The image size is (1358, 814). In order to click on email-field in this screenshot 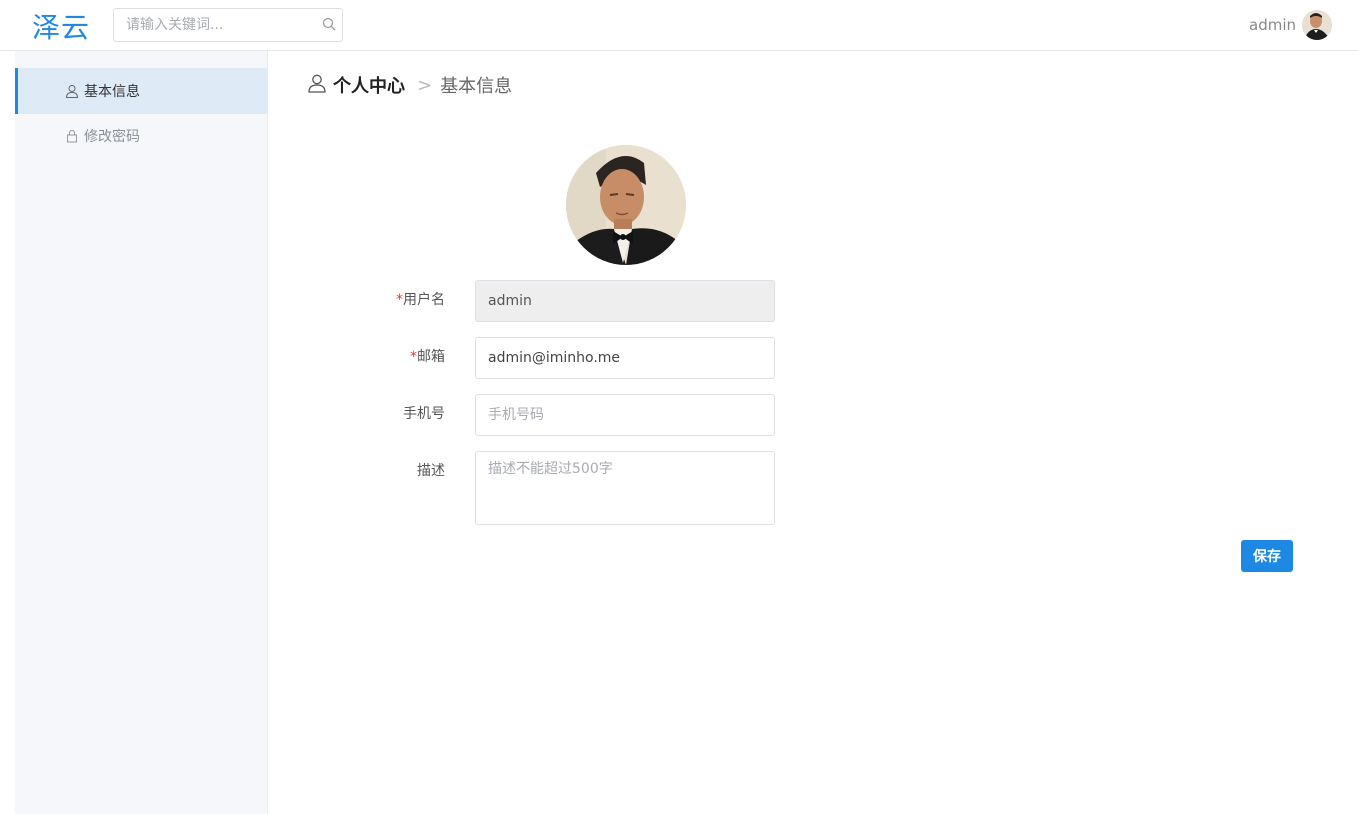, I will do `click(625, 358)`.